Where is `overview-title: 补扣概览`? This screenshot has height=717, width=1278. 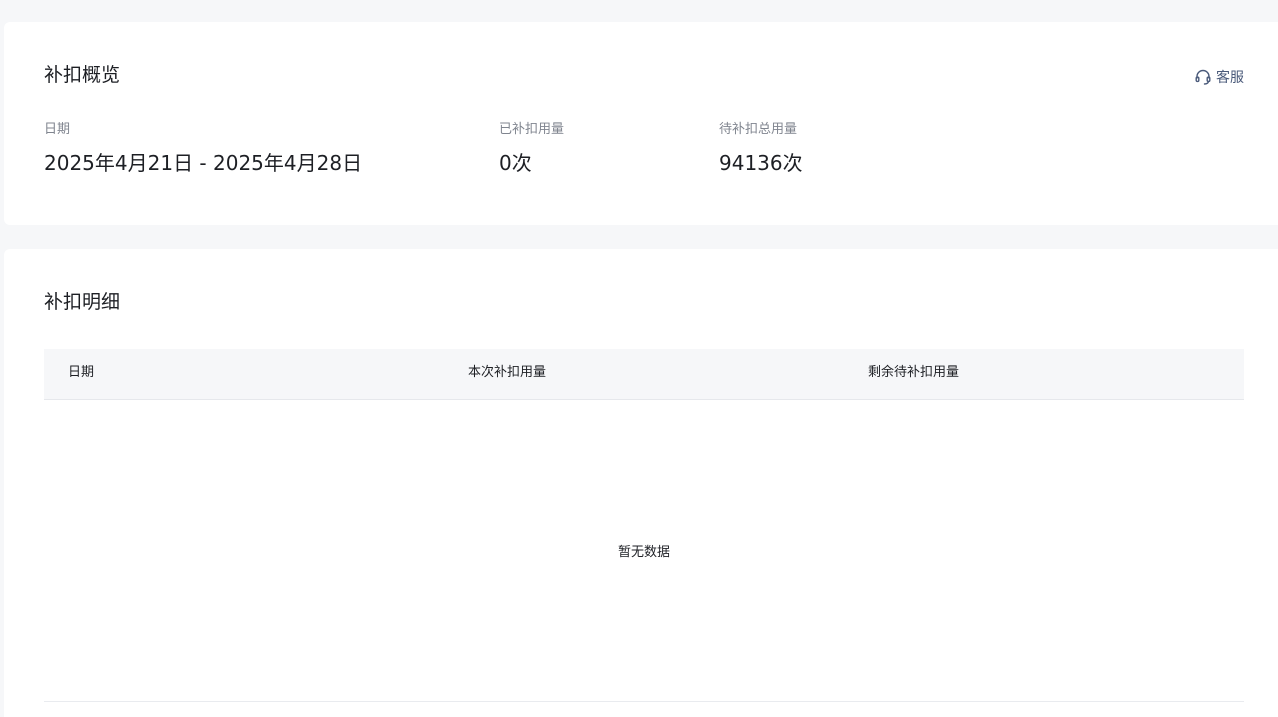 overview-title: 补扣概览 is located at coordinates (82, 75).